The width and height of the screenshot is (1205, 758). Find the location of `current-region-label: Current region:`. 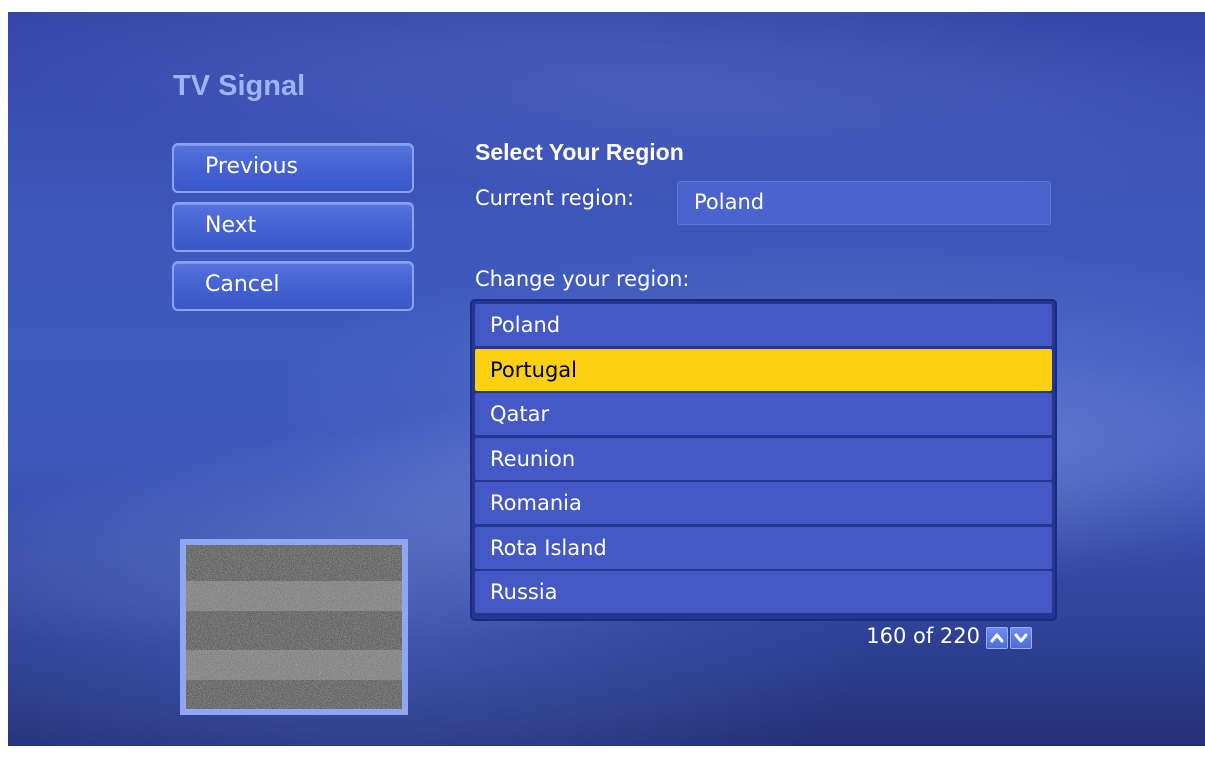

current-region-label: Current region: is located at coordinates (555, 198).